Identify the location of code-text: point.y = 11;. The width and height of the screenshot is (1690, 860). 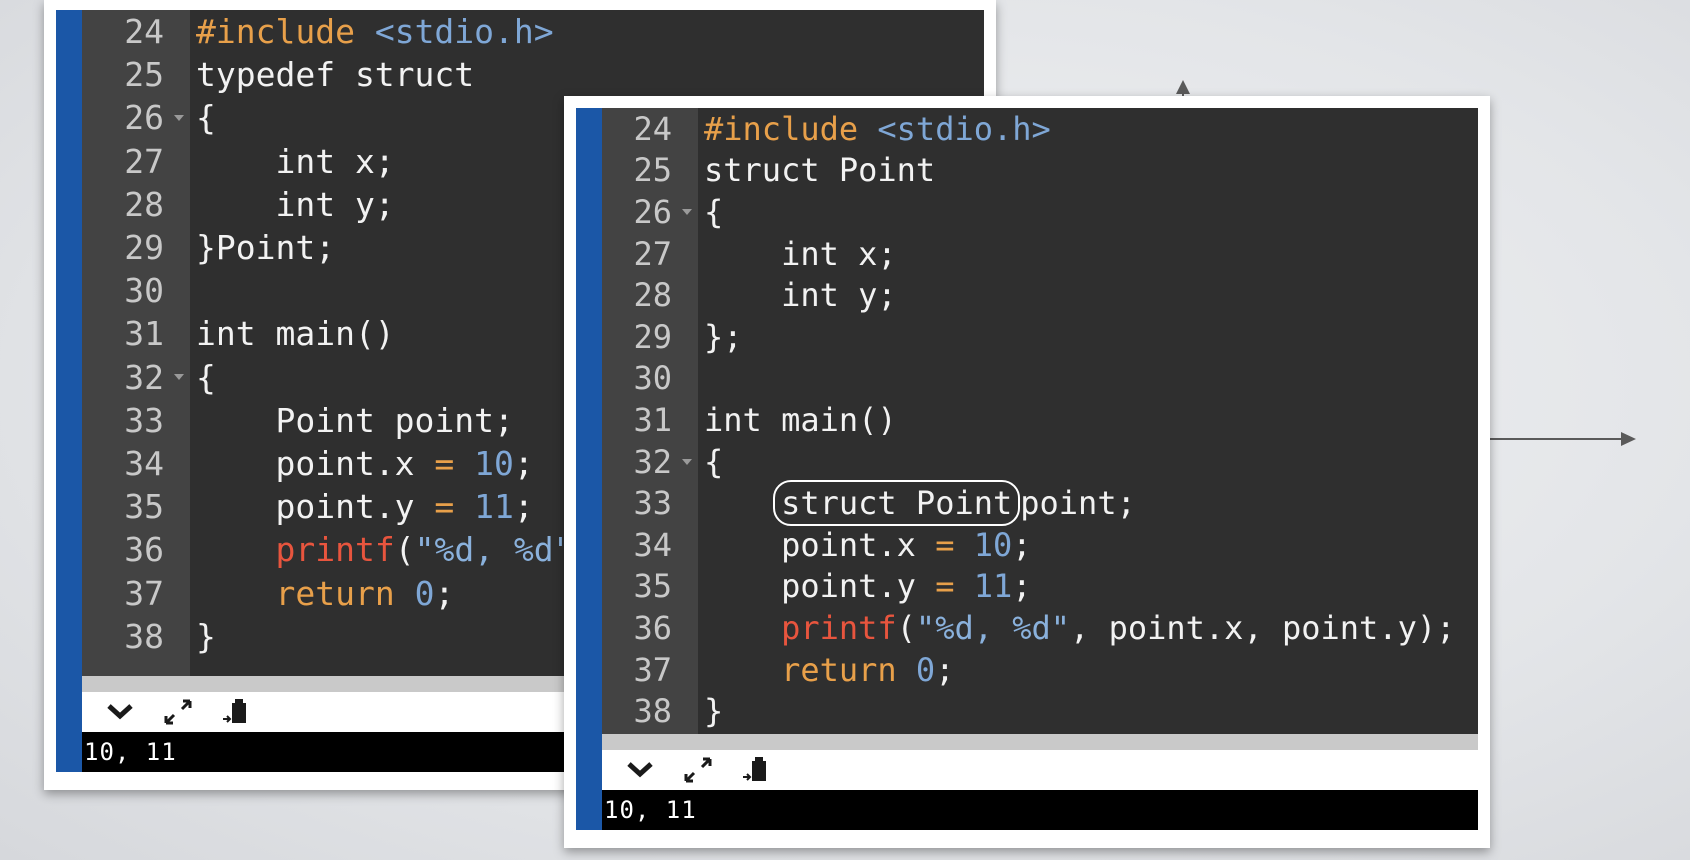
(361, 507).